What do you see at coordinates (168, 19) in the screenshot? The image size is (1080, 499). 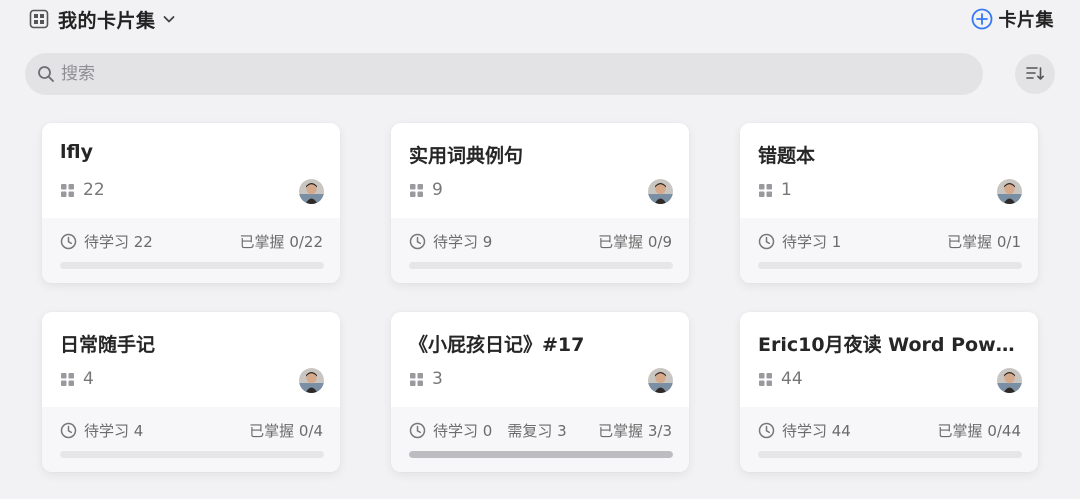 I see `chevron-down-icon` at bounding box center [168, 19].